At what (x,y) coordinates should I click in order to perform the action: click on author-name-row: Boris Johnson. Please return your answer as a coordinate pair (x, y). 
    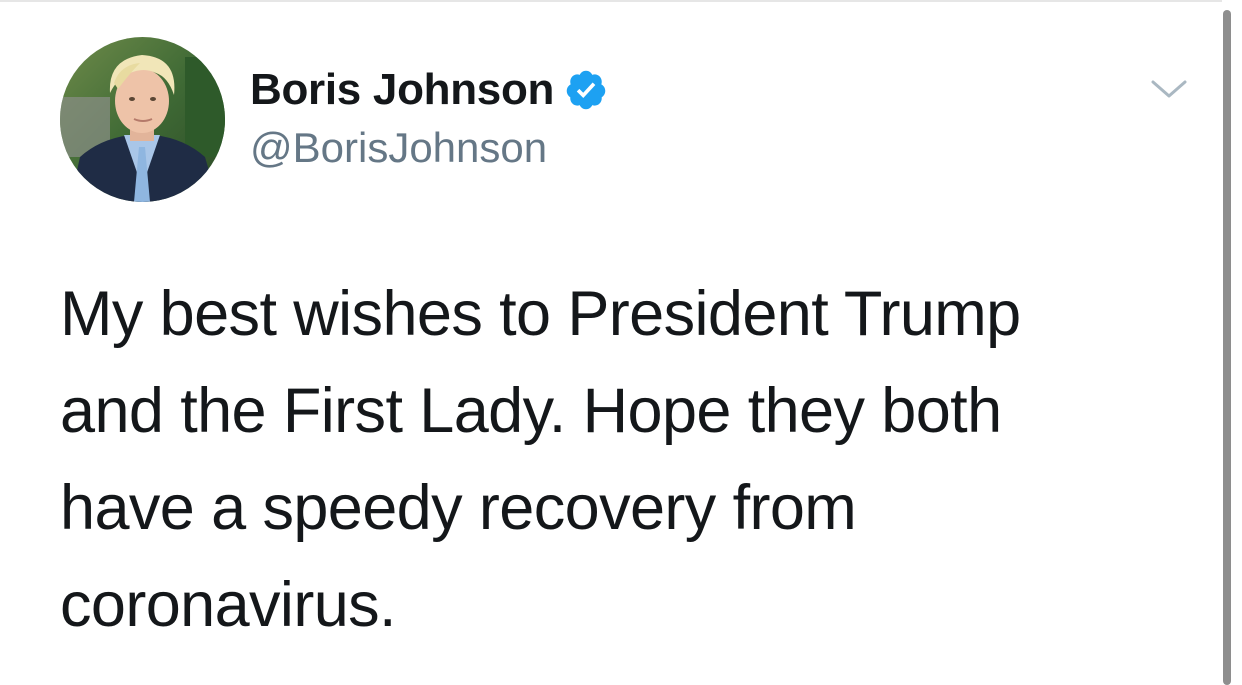
    Looking at the image, I should click on (429, 90).